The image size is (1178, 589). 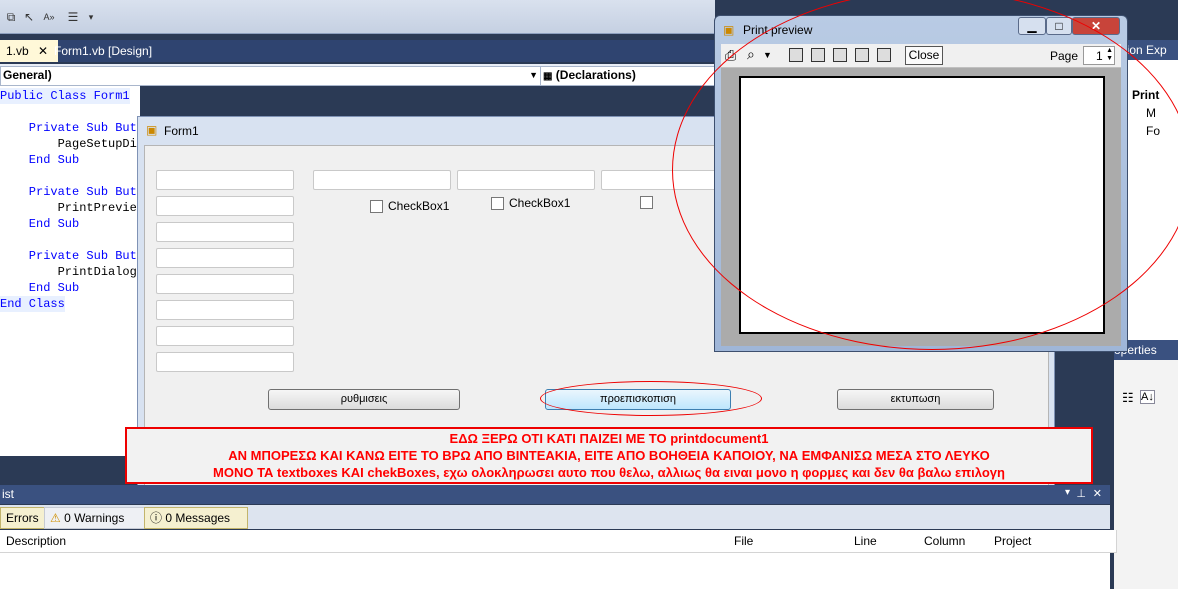 I want to click on object-combo-value: General), so click(x=27, y=75).